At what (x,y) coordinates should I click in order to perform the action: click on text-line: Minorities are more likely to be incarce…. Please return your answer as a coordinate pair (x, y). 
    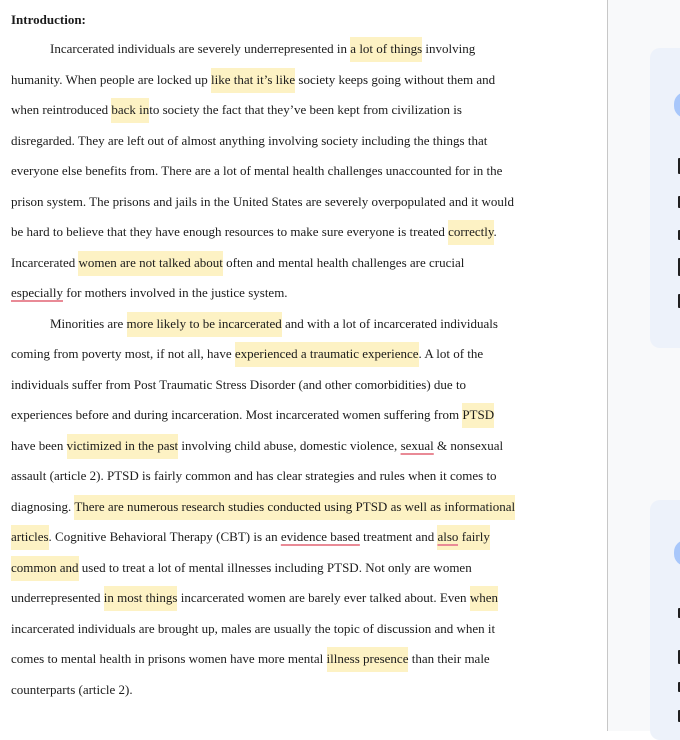
    Looking at the image, I should click on (271, 324).